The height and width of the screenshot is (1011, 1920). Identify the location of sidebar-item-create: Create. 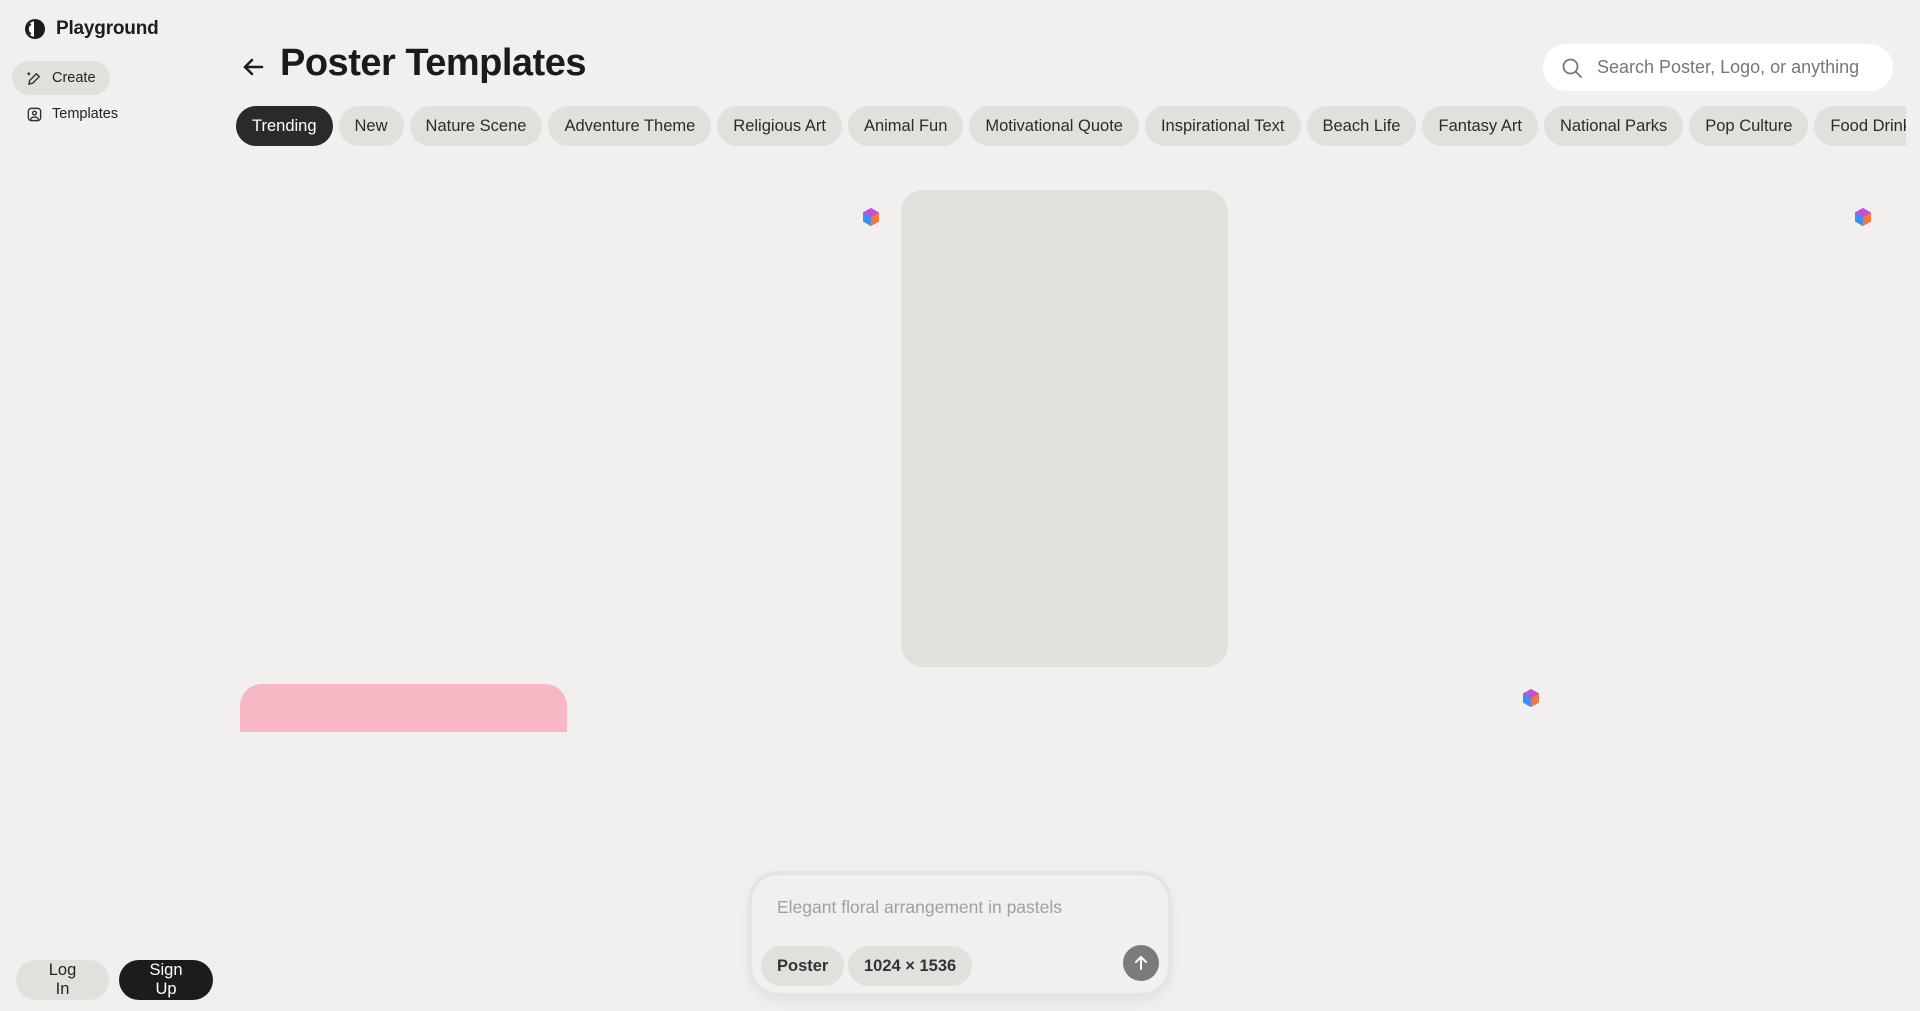
(61, 78).